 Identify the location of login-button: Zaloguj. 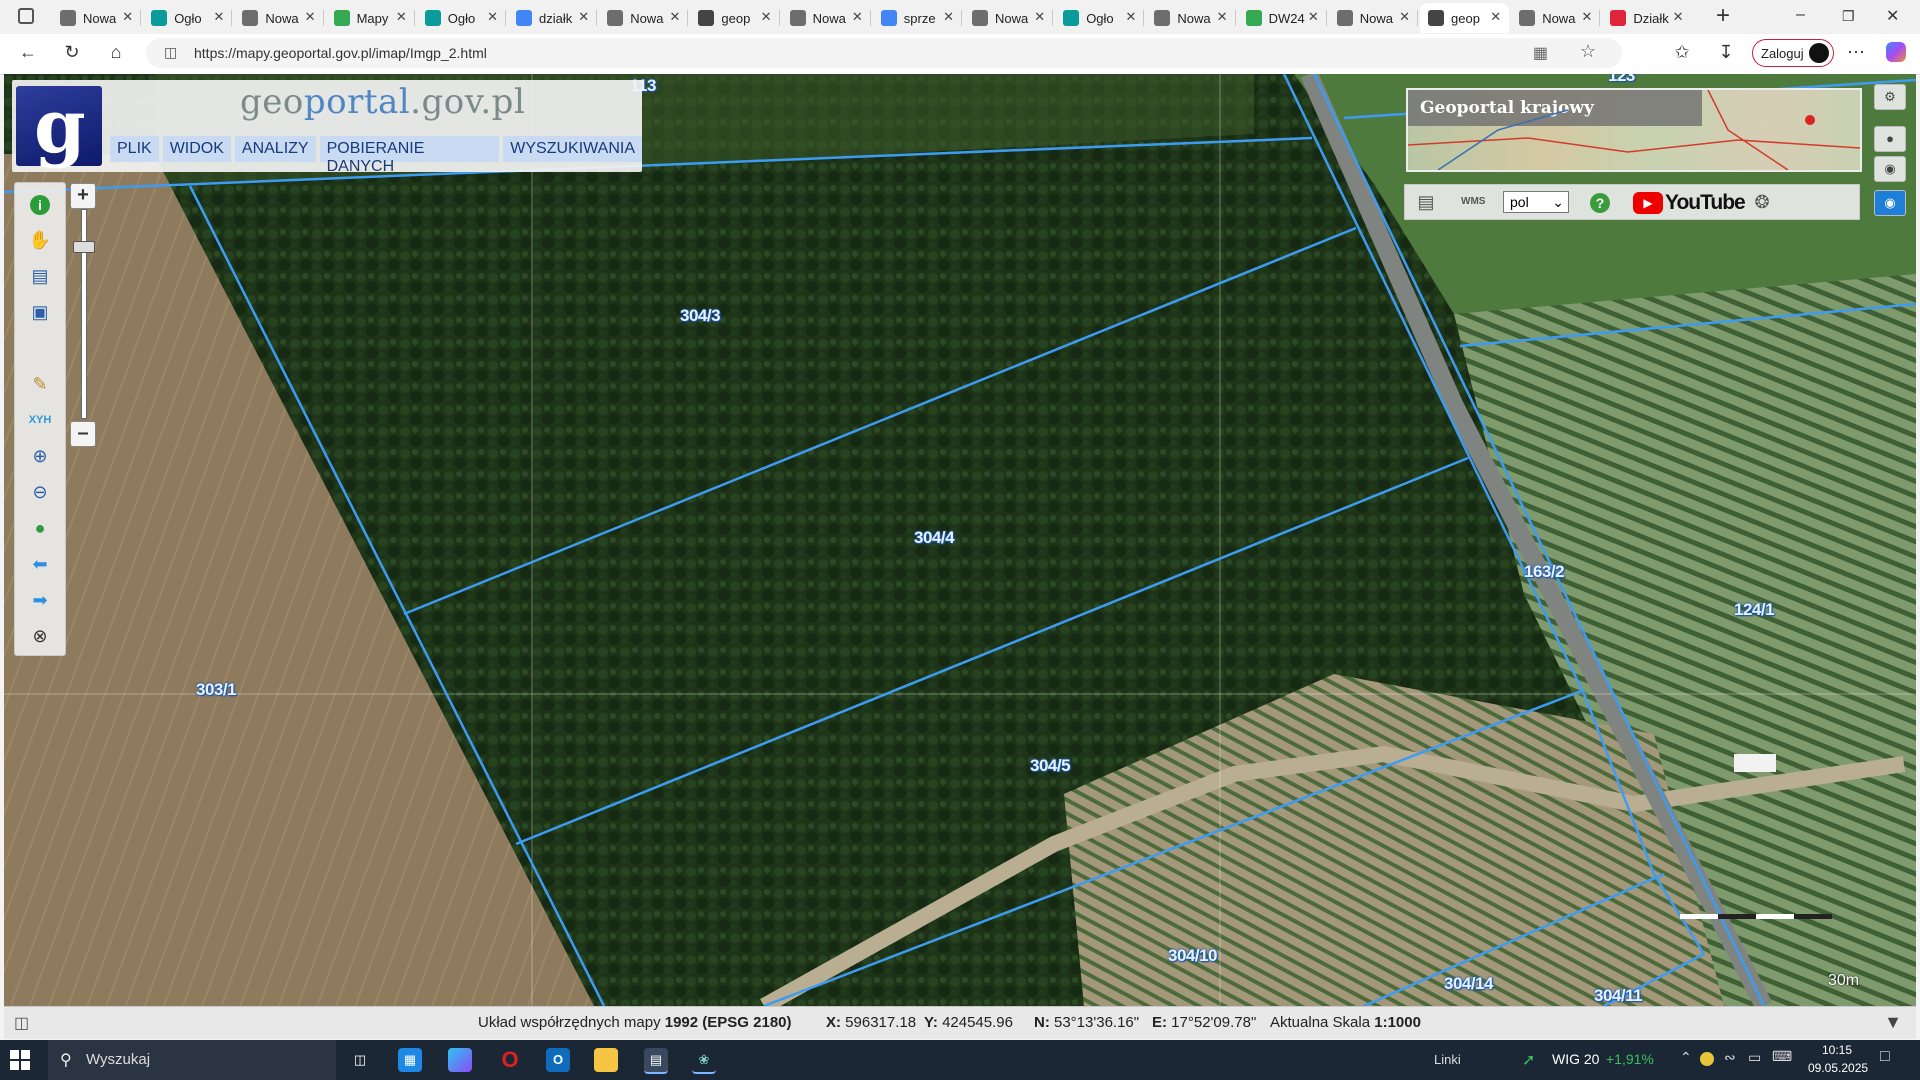
(1793, 53).